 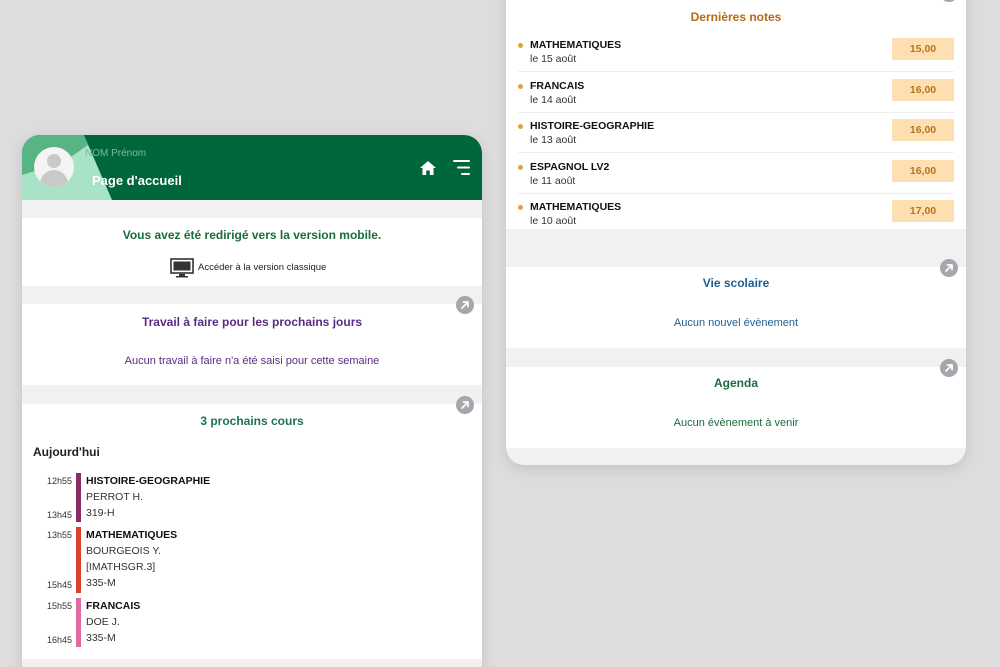 What do you see at coordinates (252, 167) in the screenshot?
I see `app-header: NOM Prénom Page d'accueil` at bounding box center [252, 167].